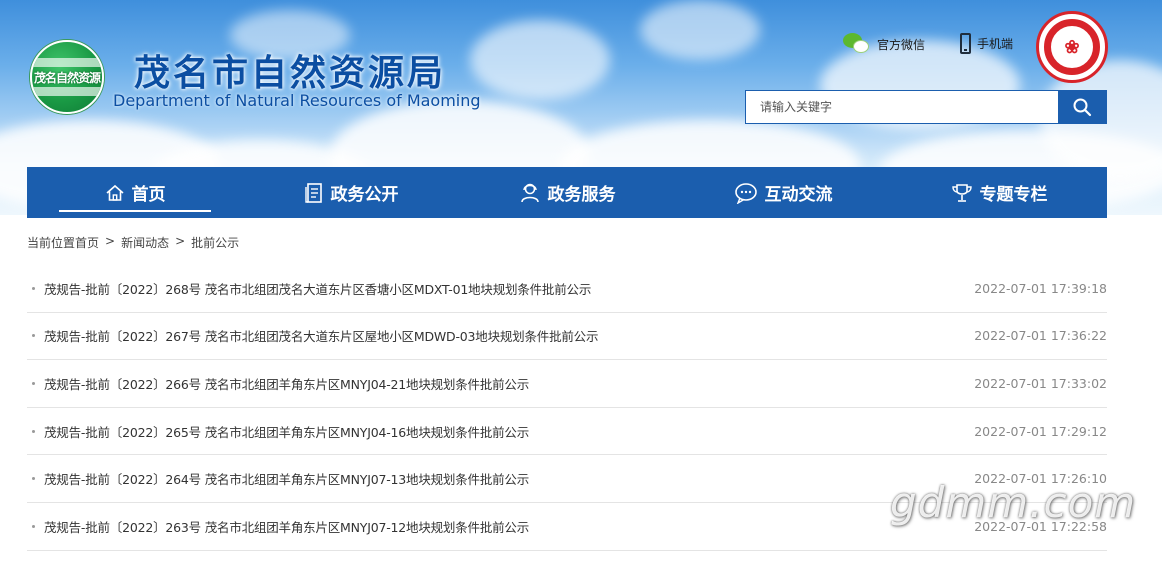 This screenshot has height=567, width=1162. I want to click on breadcrumb-item-news: 新闻动态, so click(145, 242).